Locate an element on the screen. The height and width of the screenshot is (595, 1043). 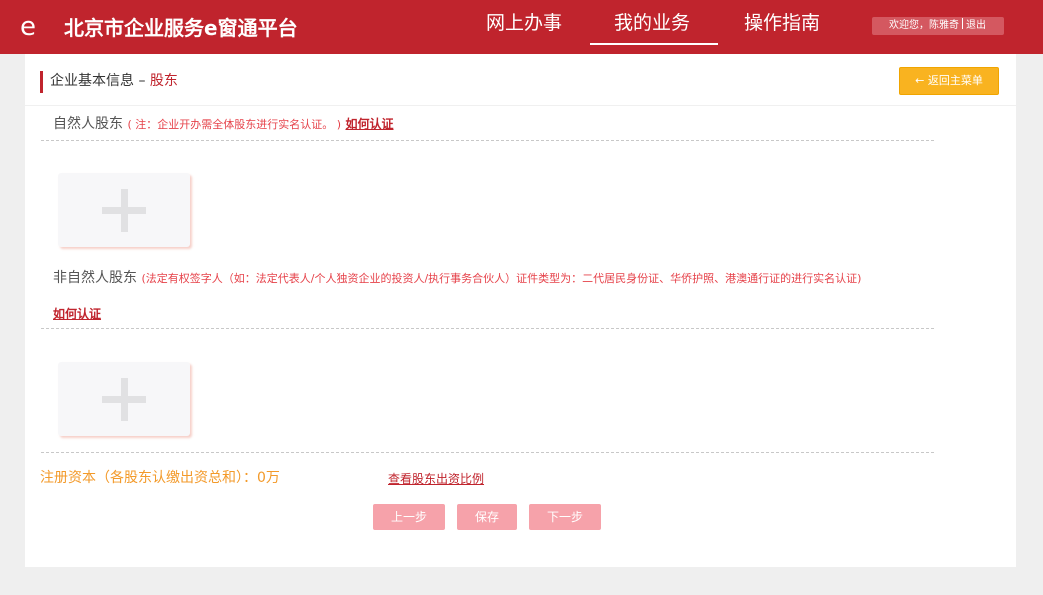
welcome-text: 欢迎您，陈雅奇 is located at coordinates (924, 25).